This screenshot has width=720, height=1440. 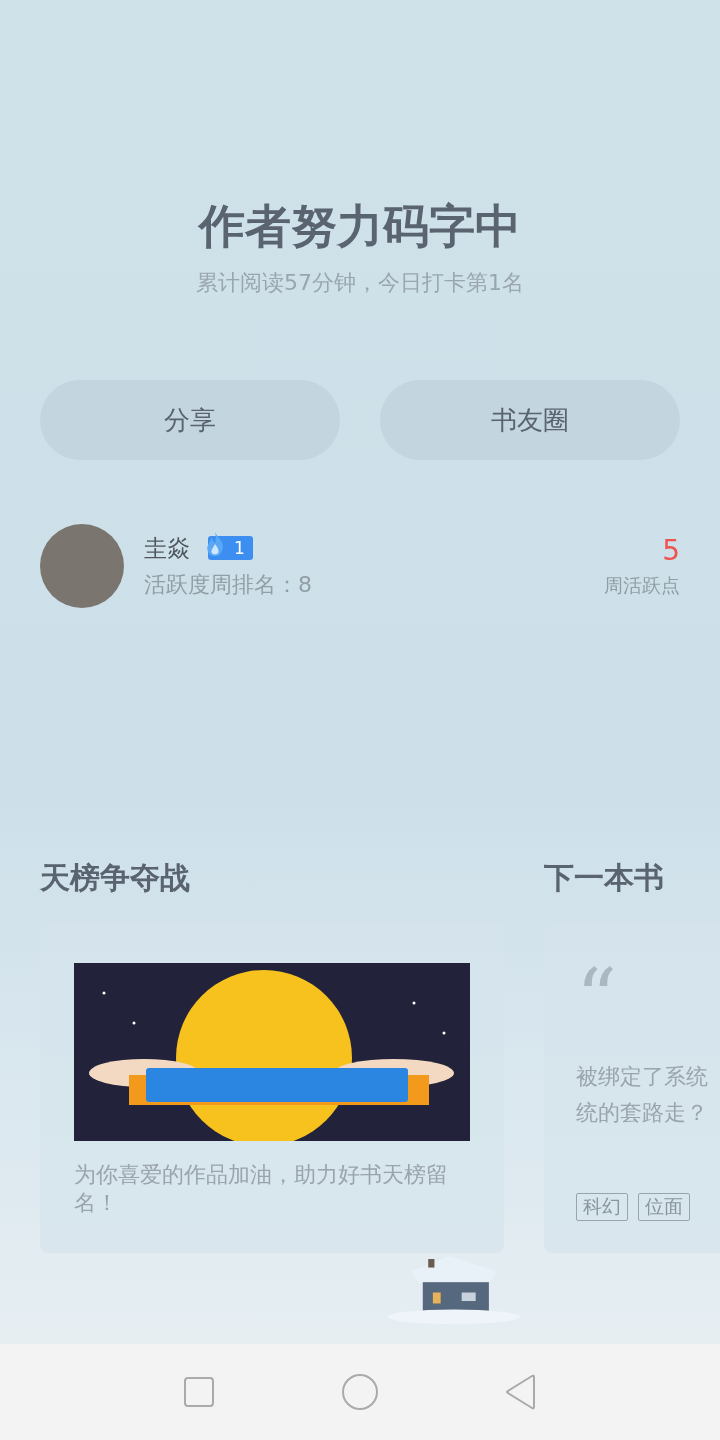 What do you see at coordinates (360, 226) in the screenshot?
I see `page-title: 作者努力码字中` at bounding box center [360, 226].